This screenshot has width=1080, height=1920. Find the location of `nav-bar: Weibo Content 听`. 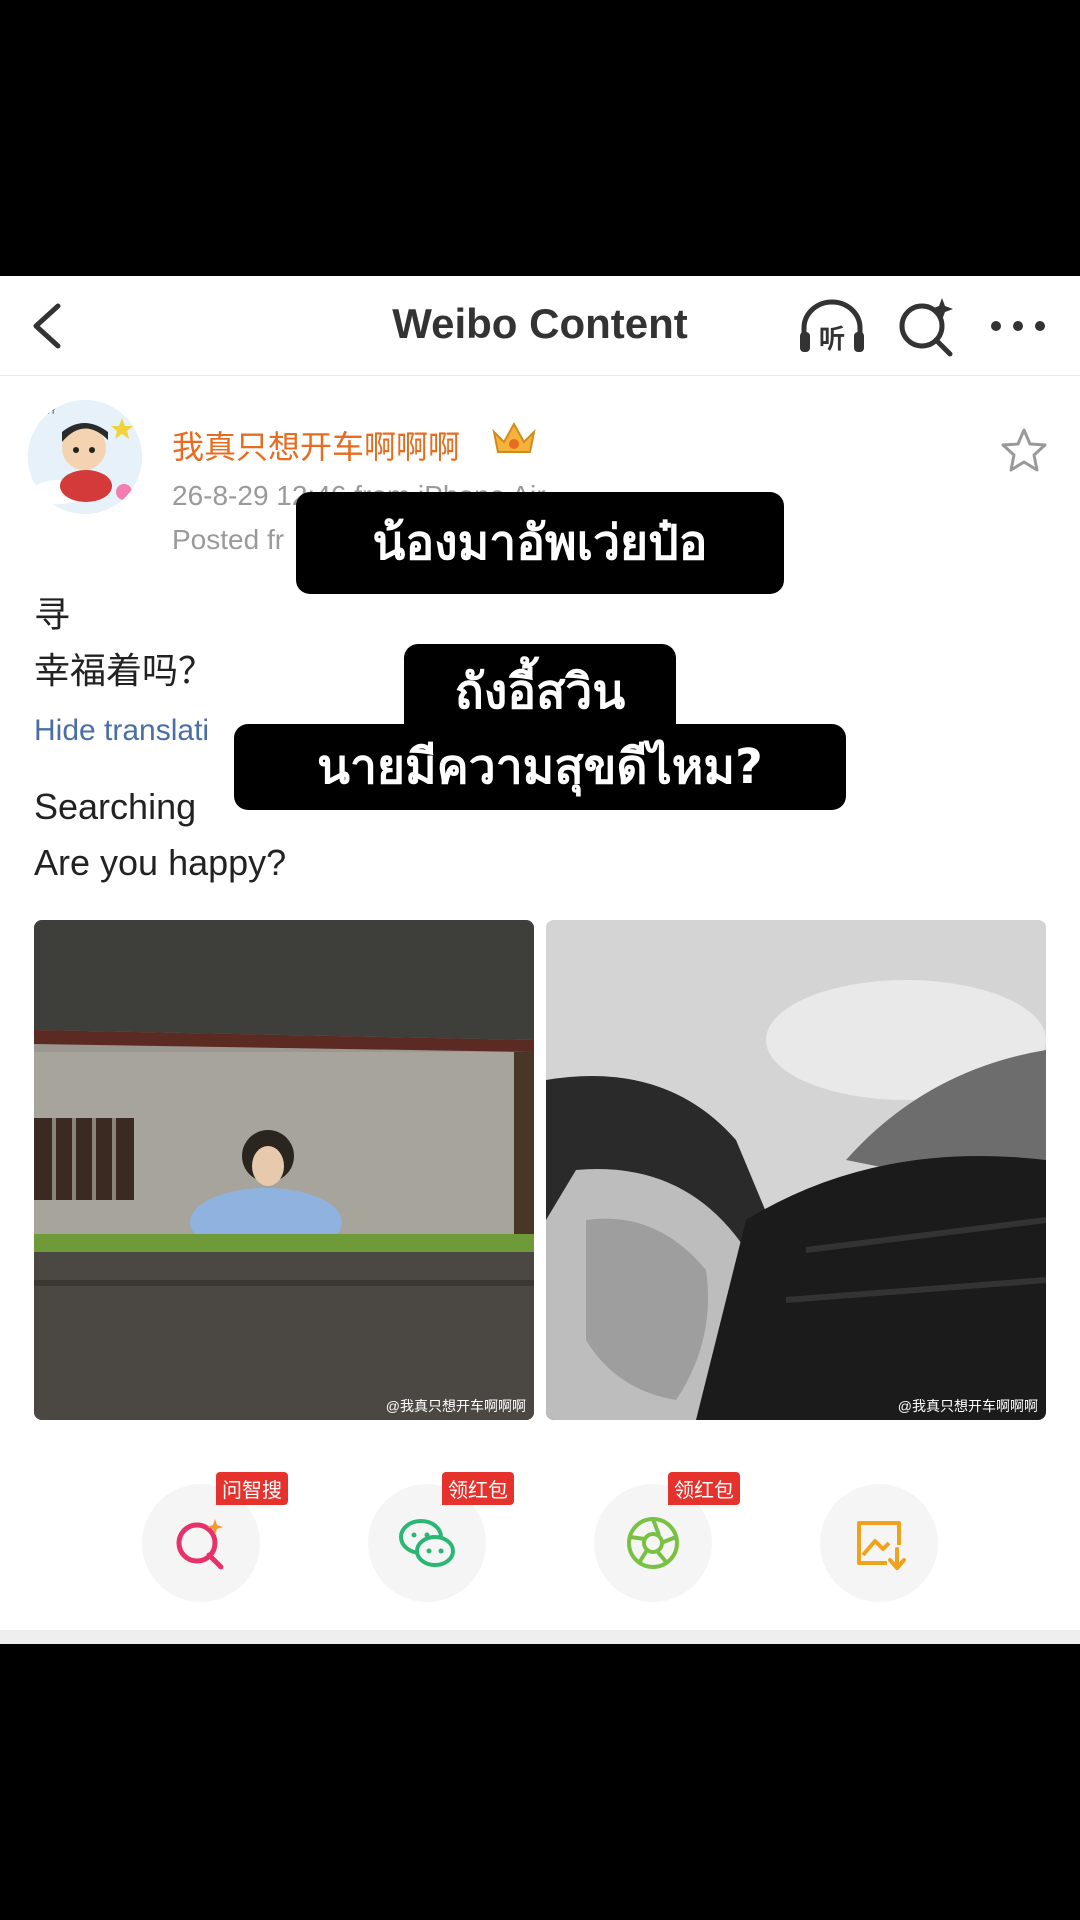

nav-bar: Weibo Content 听 is located at coordinates (540, 326).